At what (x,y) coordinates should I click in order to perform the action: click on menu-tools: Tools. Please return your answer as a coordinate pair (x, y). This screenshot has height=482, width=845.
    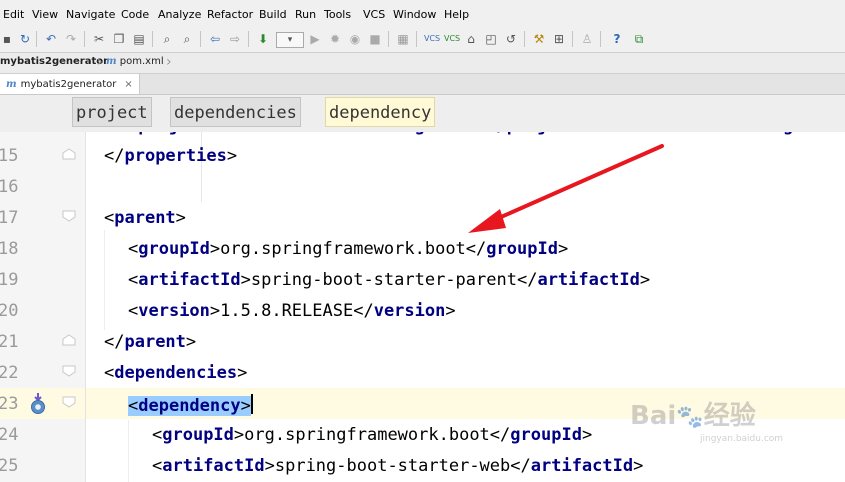
    Looking at the image, I should click on (337, 14).